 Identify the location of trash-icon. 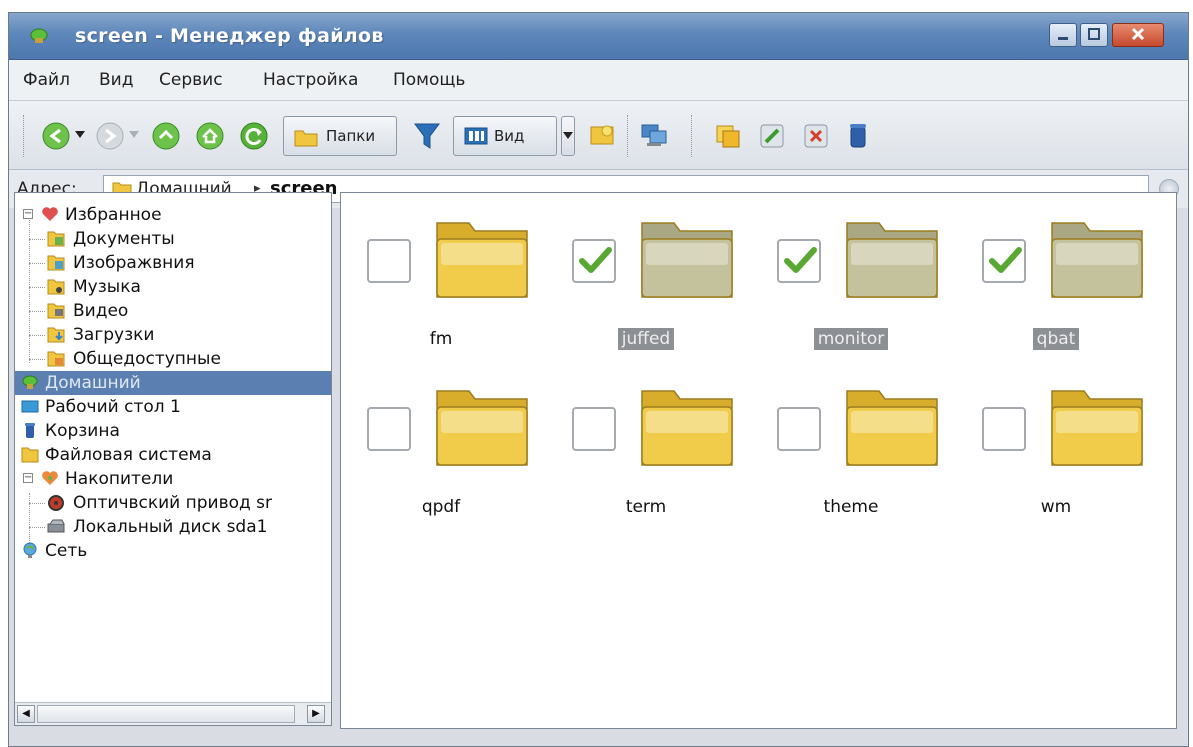
(858, 136).